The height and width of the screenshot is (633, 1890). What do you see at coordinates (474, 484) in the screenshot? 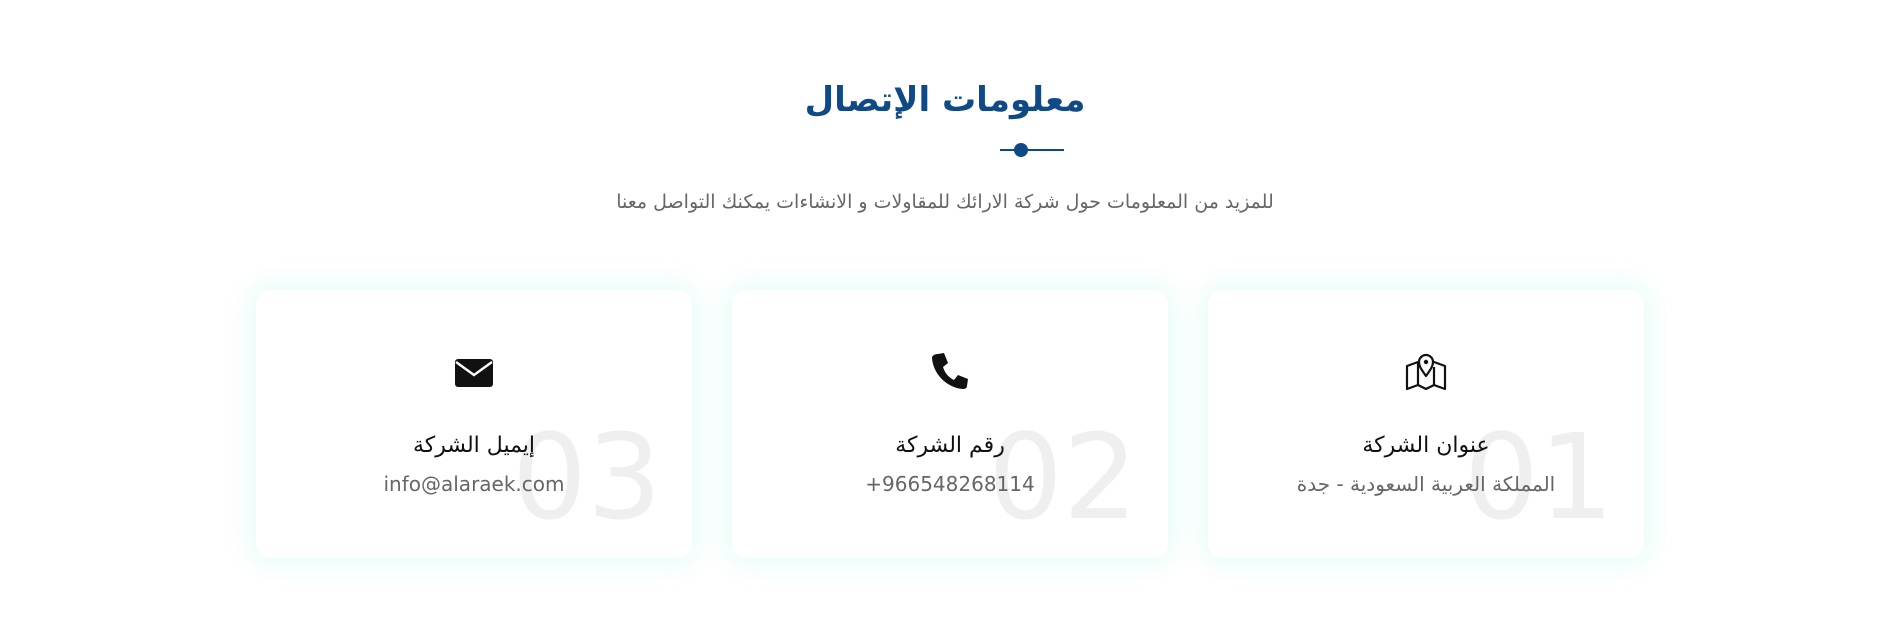
I see `card-value: info@alaraek.com` at bounding box center [474, 484].